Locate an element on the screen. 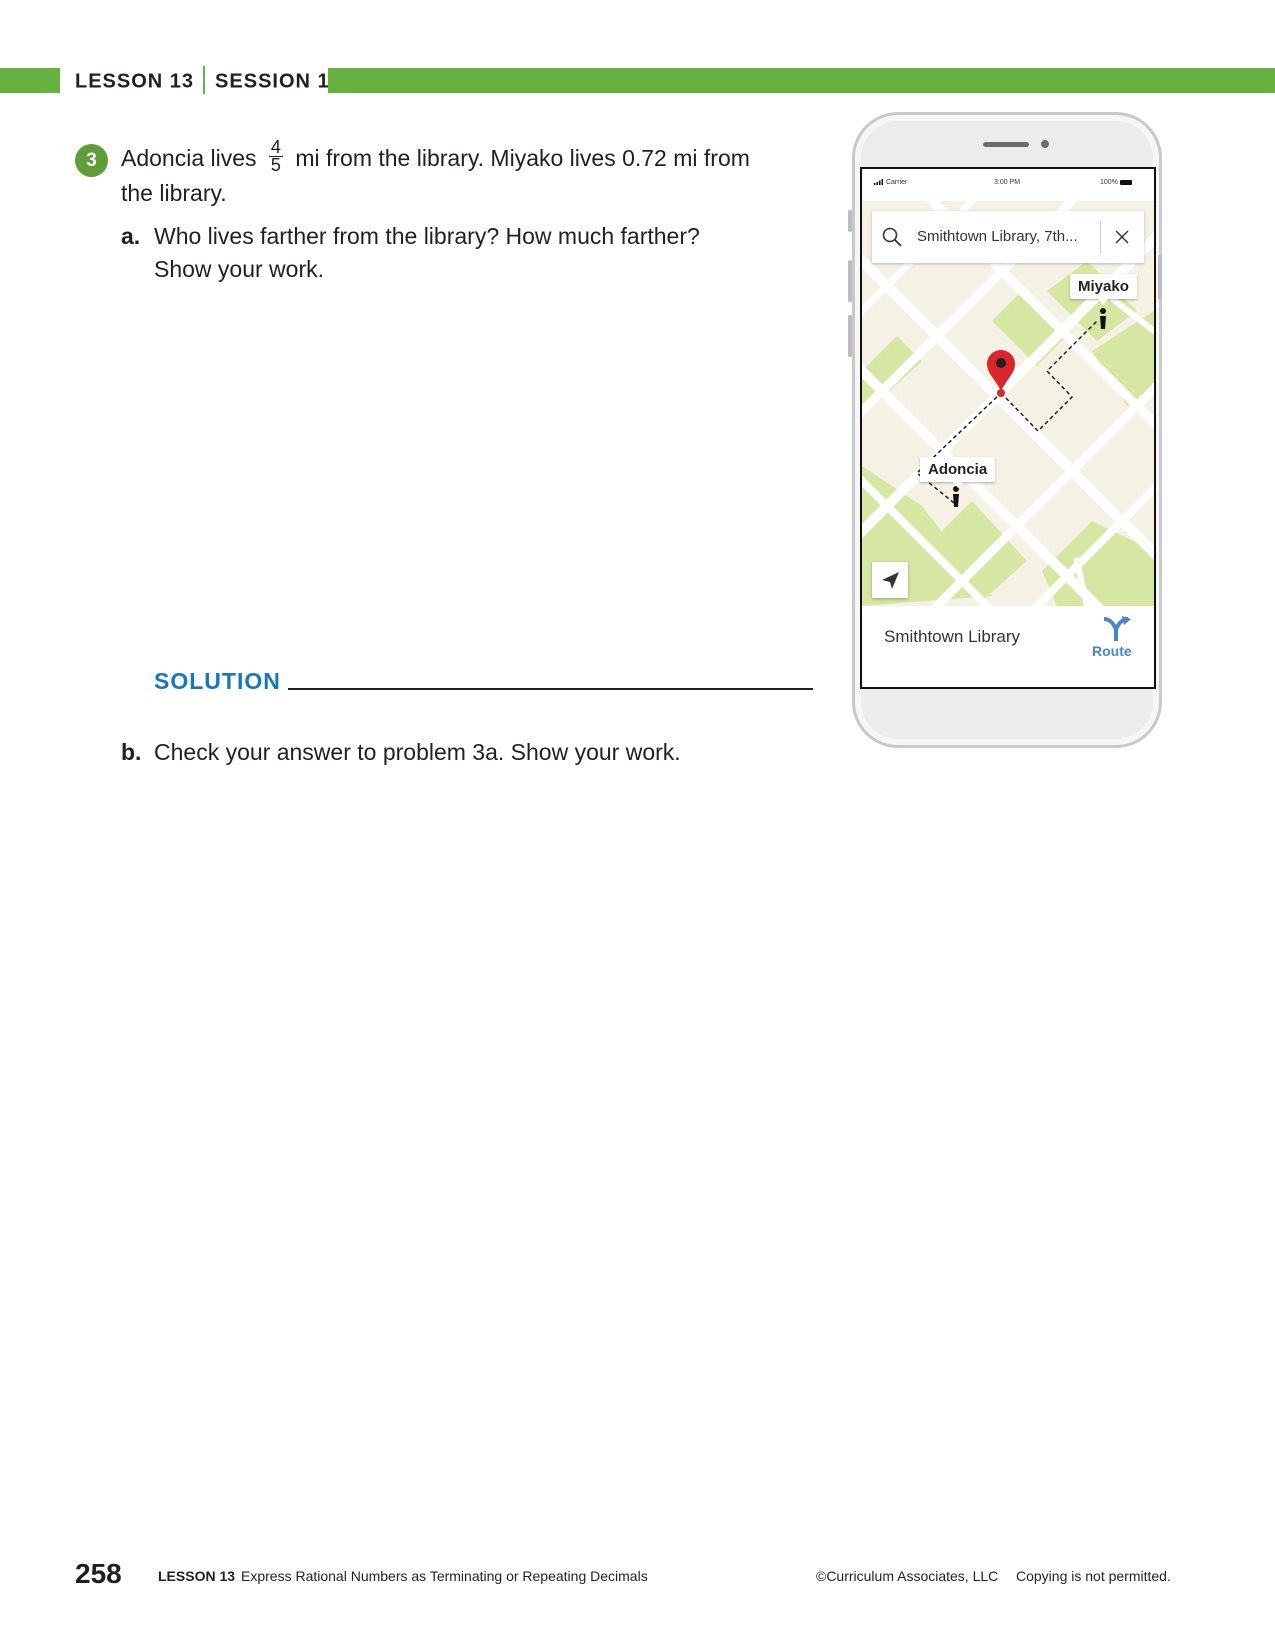 This screenshot has height=1632, width=1275. footer-copyright: ©Curriculum Associates, LLC is located at coordinates (907, 1576).